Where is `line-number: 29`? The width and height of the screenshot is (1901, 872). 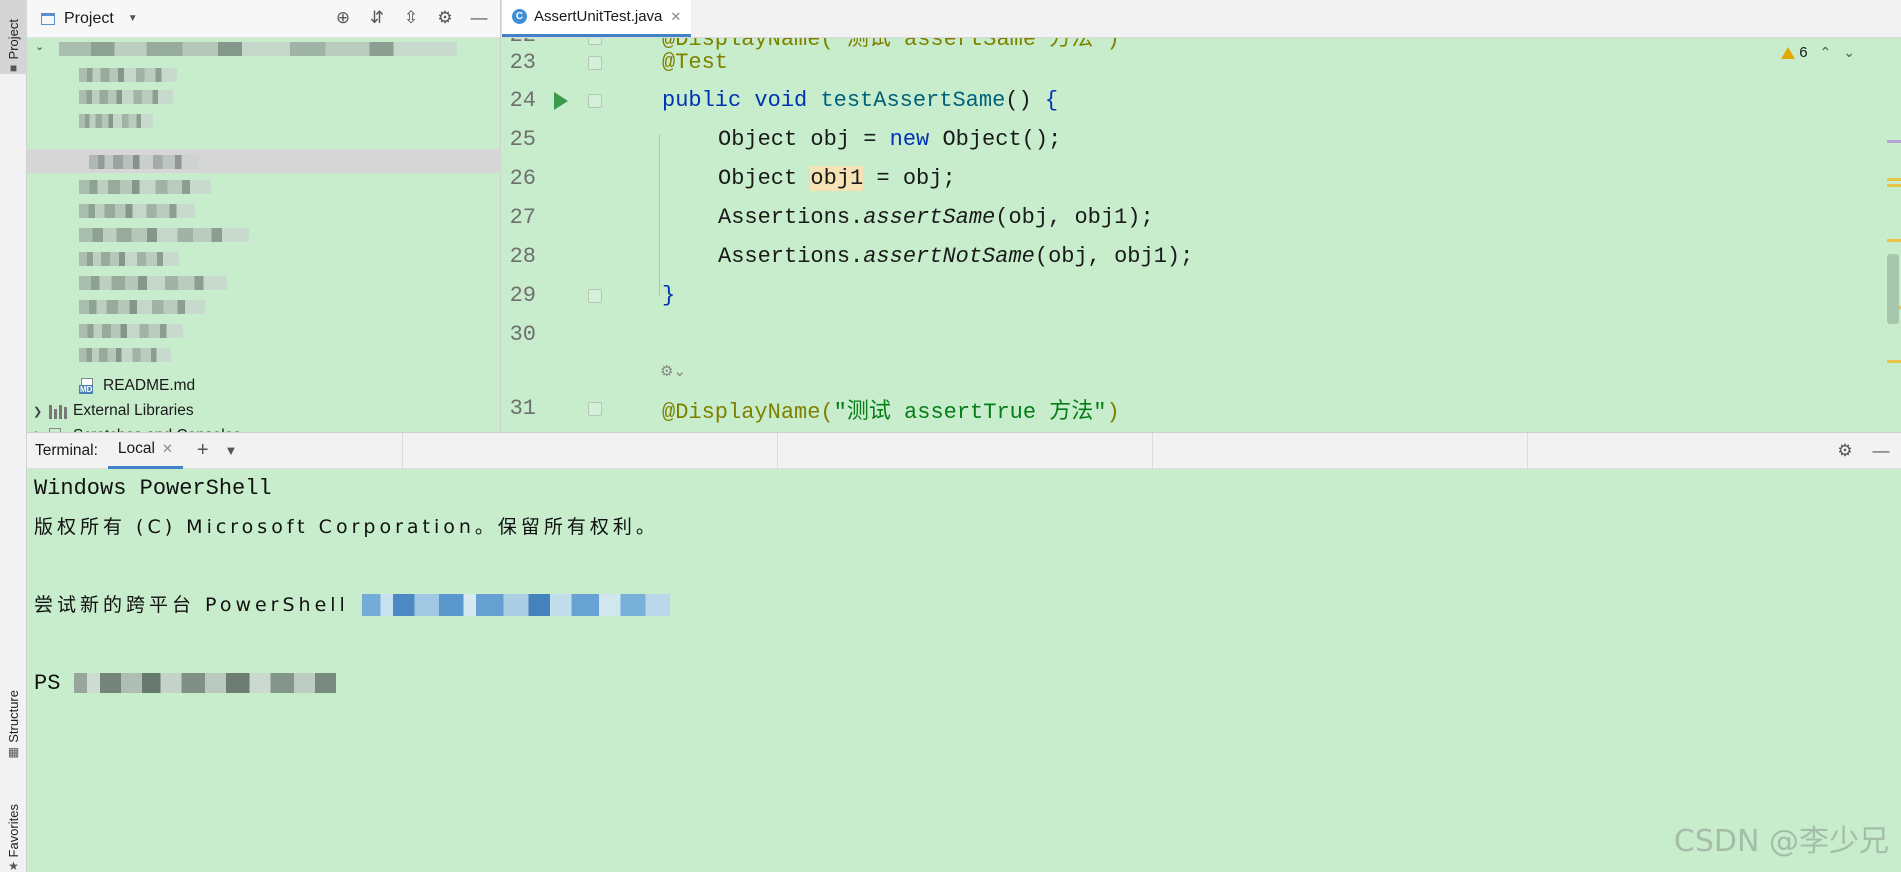
line-number: 29 is located at coordinates (522, 295).